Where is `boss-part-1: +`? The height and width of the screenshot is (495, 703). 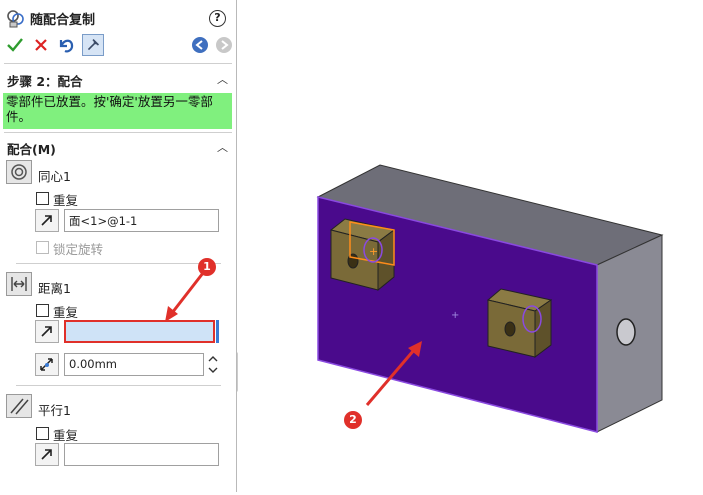
boss-part-1: + is located at coordinates (362, 255).